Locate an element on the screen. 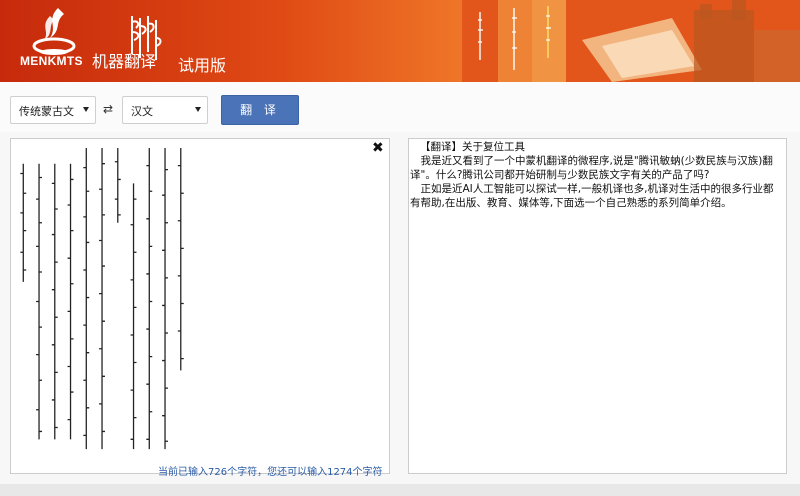 The width and height of the screenshot is (800, 496). brand-label: 机器翻译 is located at coordinates (124, 61).